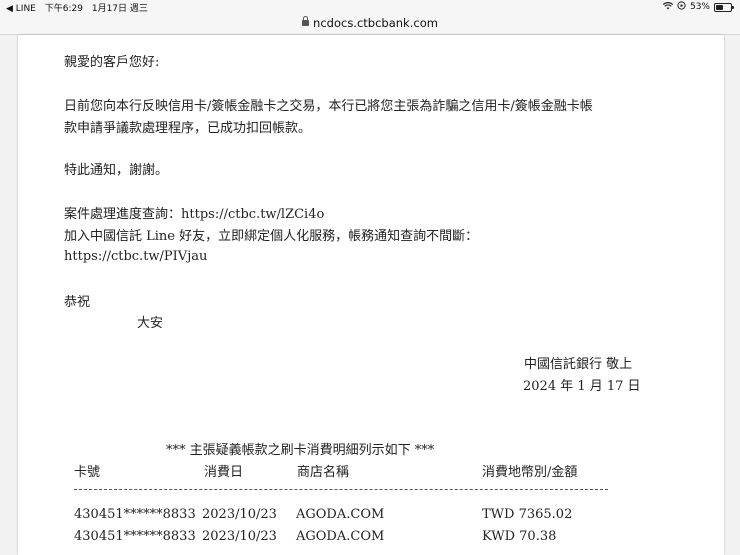 The height and width of the screenshot is (555, 740). I want to click on progress-query-link: 案件處理進度查詢：https://ctbc.tw/lZCi4o, so click(194, 212).